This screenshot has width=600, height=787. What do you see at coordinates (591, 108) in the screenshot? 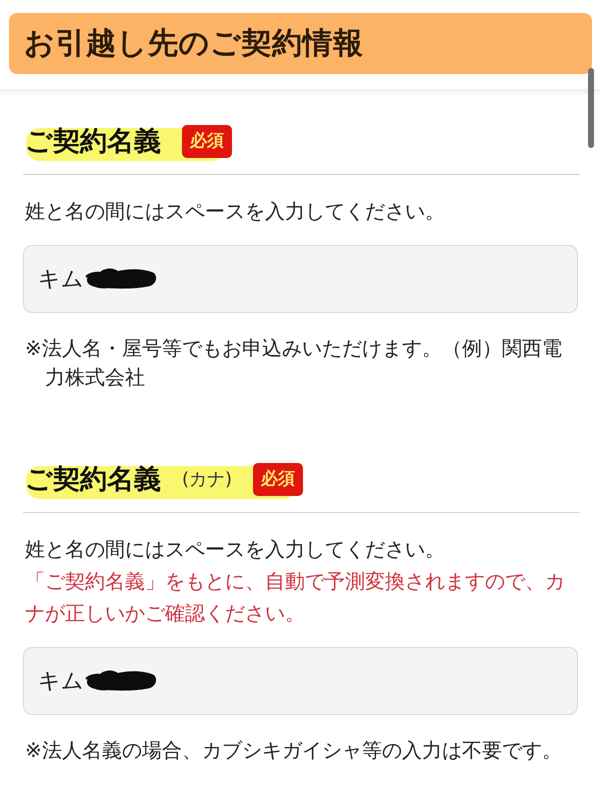
I see `scrollbar-thumb` at bounding box center [591, 108].